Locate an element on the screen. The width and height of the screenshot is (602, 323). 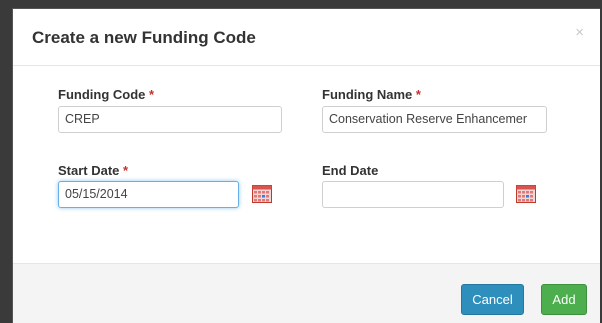
close-icon: × is located at coordinates (579, 32).